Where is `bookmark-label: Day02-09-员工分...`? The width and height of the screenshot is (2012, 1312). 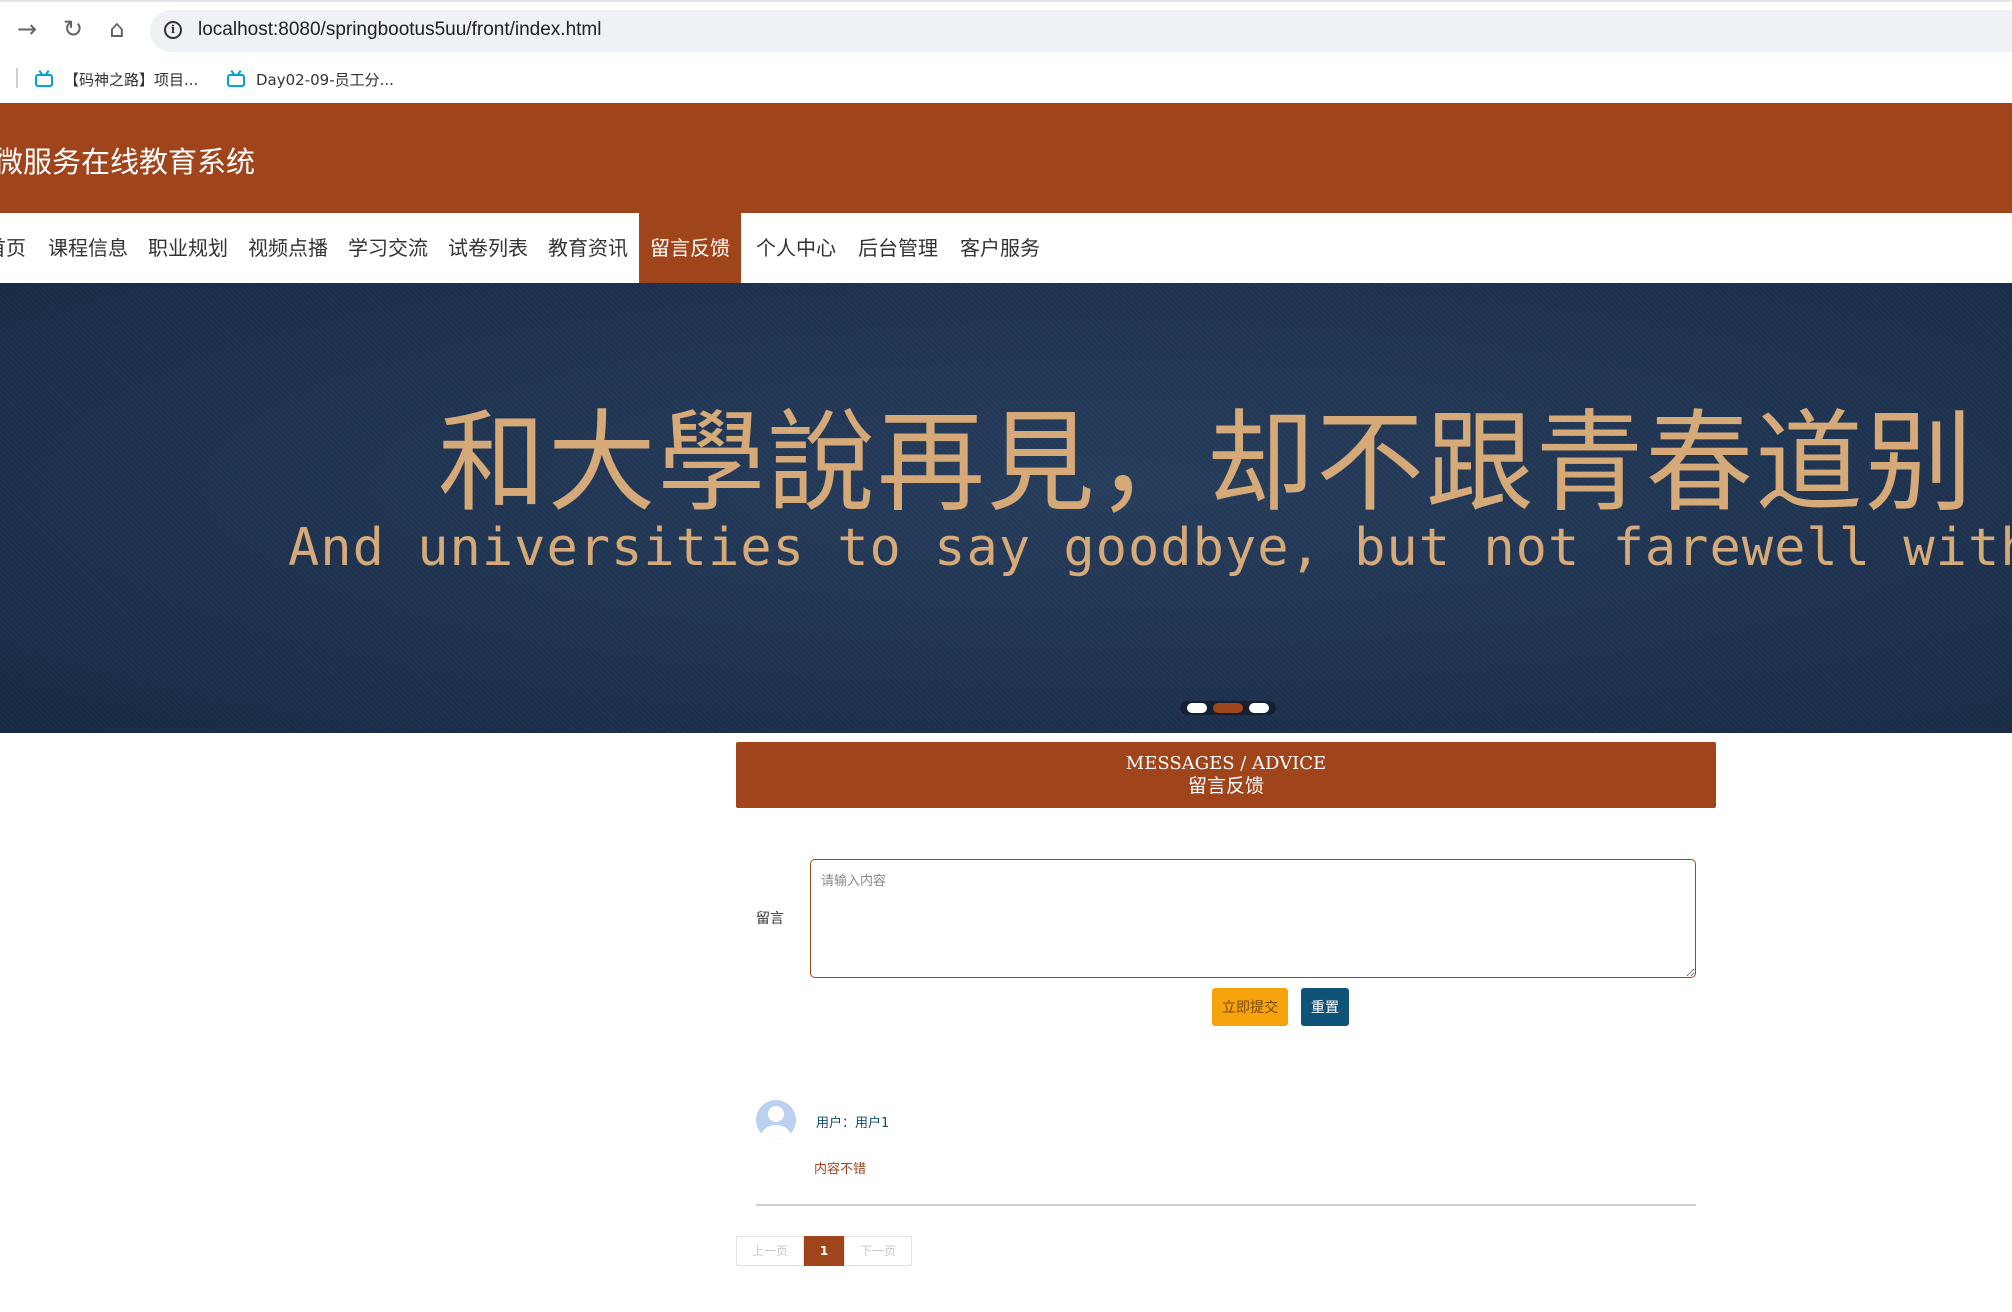 bookmark-label: Day02-09-员工分... is located at coordinates (325, 79).